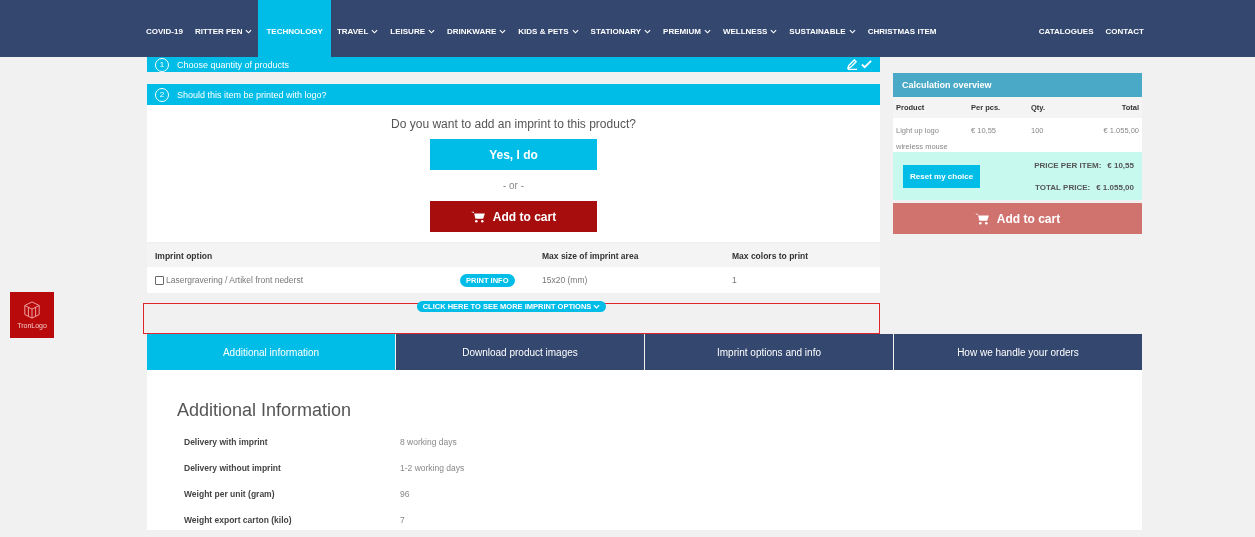 This screenshot has height=537, width=1255. What do you see at coordinates (1115, 187) in the screenshot?
I see `price-value: € 1.055,00` at bounding box center [1115, 187].